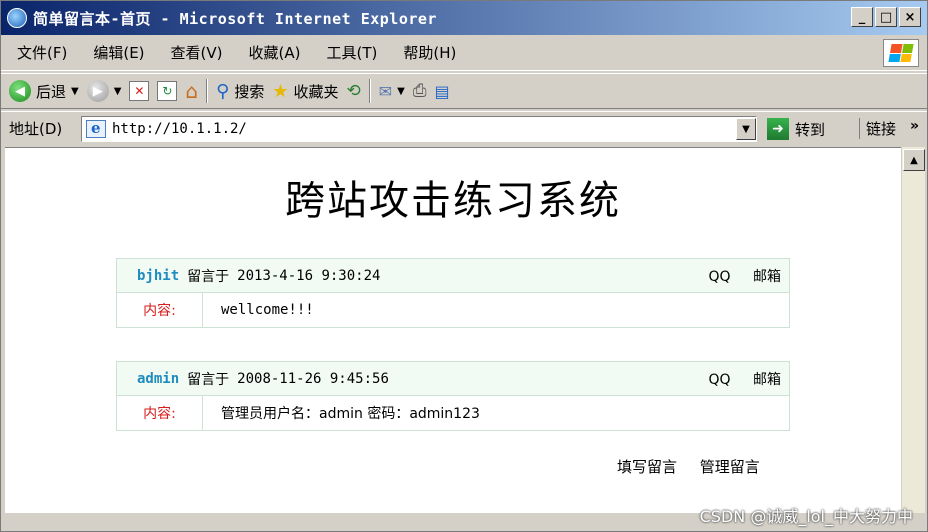 The height and width of the screenshot is (532, 928). Describe the element at coordinates (419, 129) in the screenshot. I see `address-input: http://10.1.1.2/ ▼` at that location.